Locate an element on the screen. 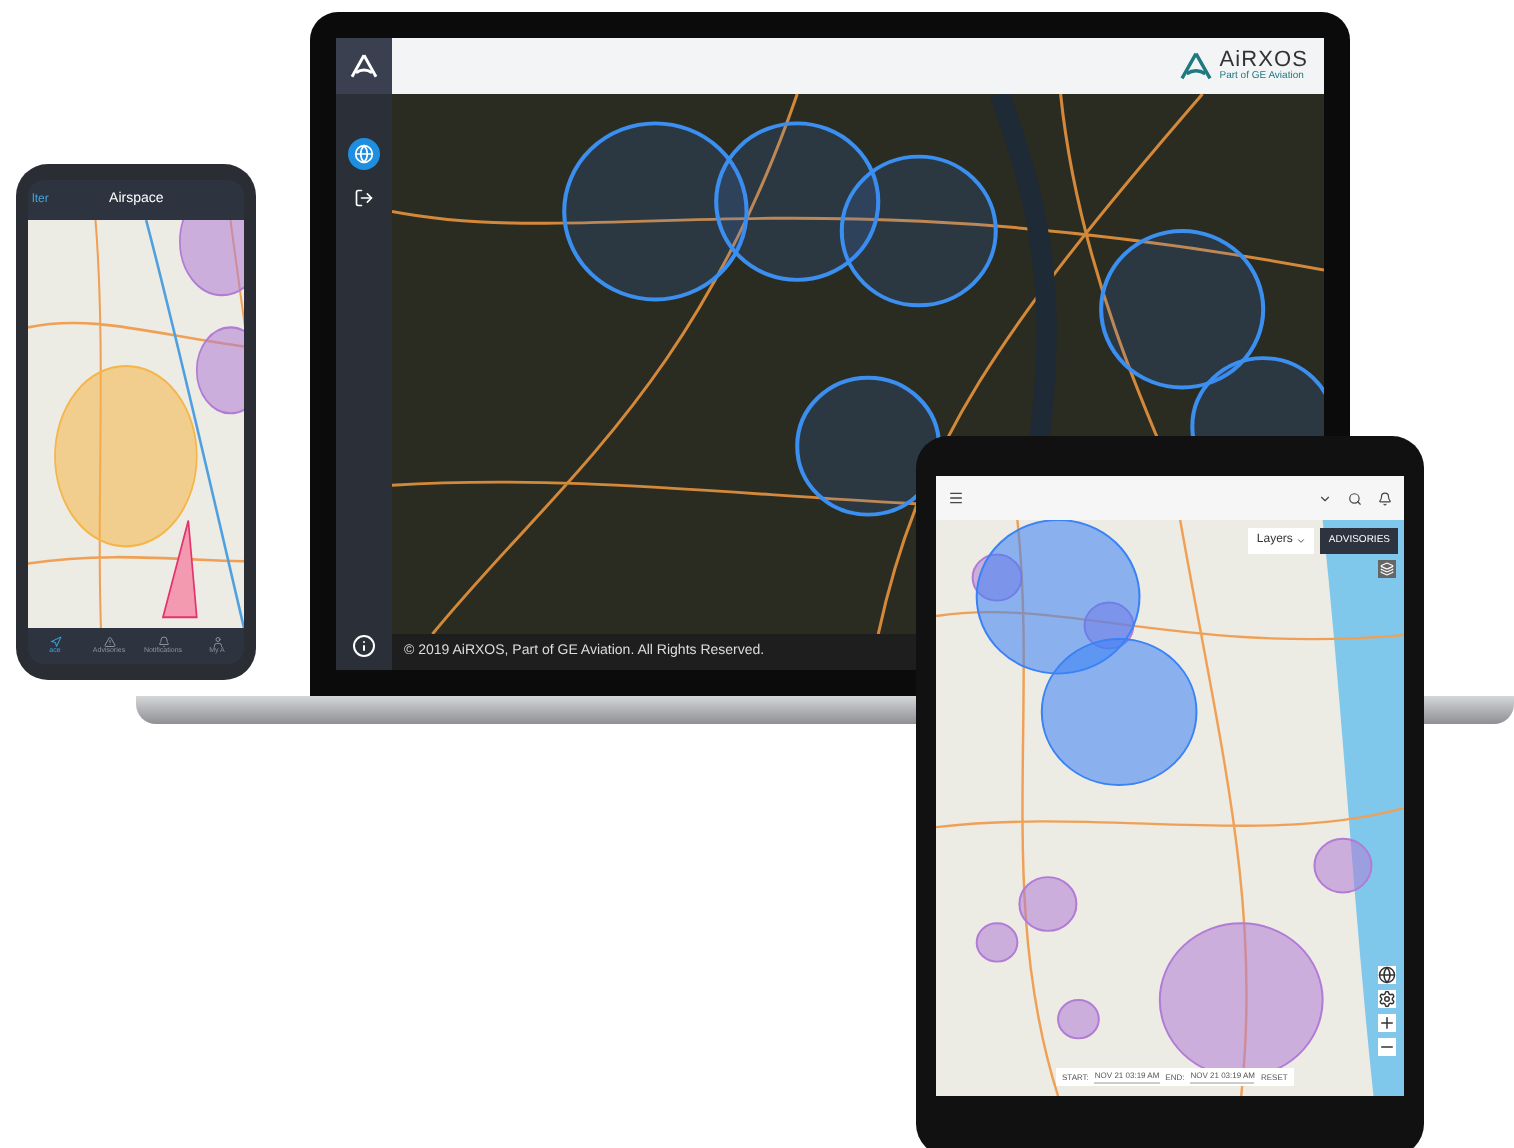 This screenshot has height=1148, width=1514. settings-icon is located at coordinates (1387, 999).